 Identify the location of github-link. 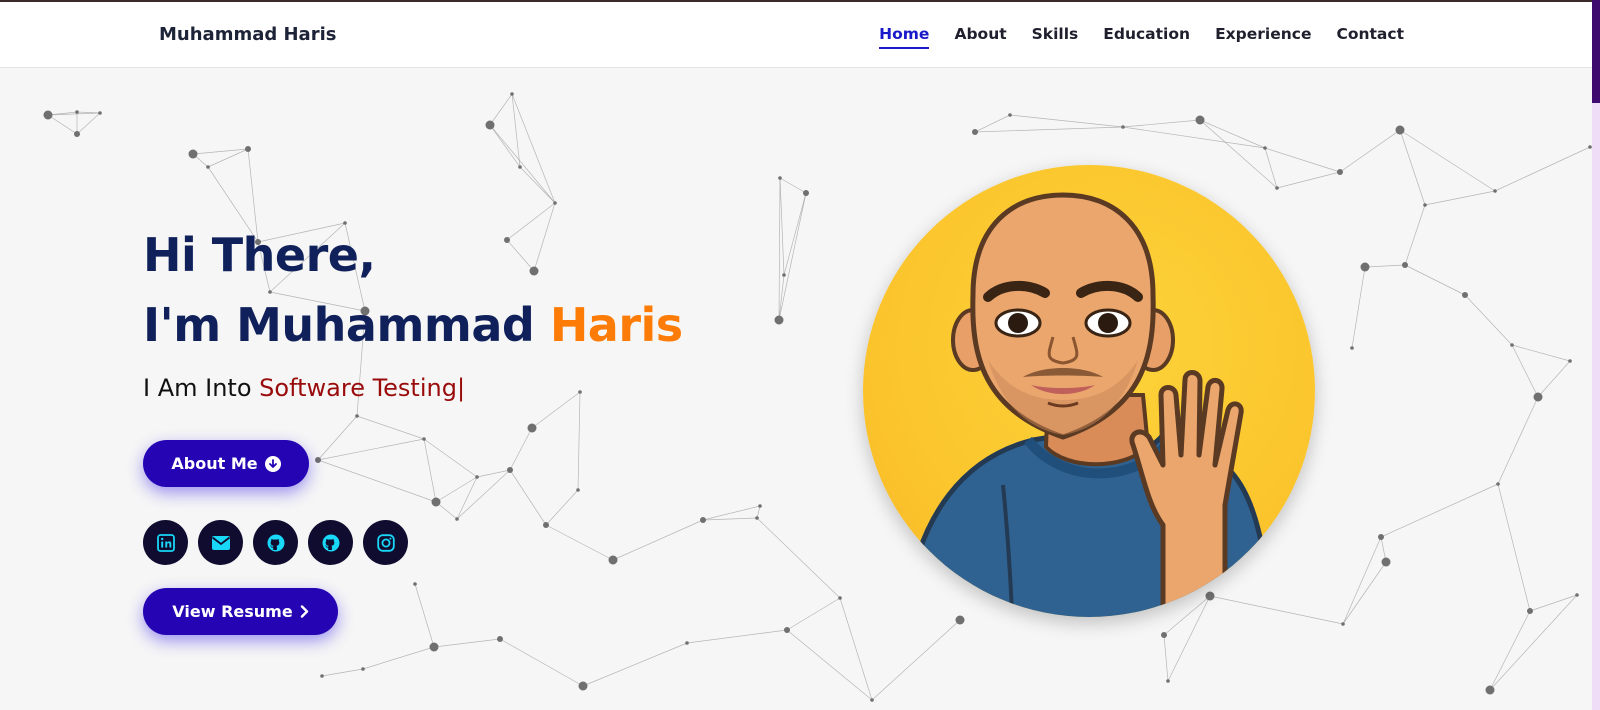
(275, 542).